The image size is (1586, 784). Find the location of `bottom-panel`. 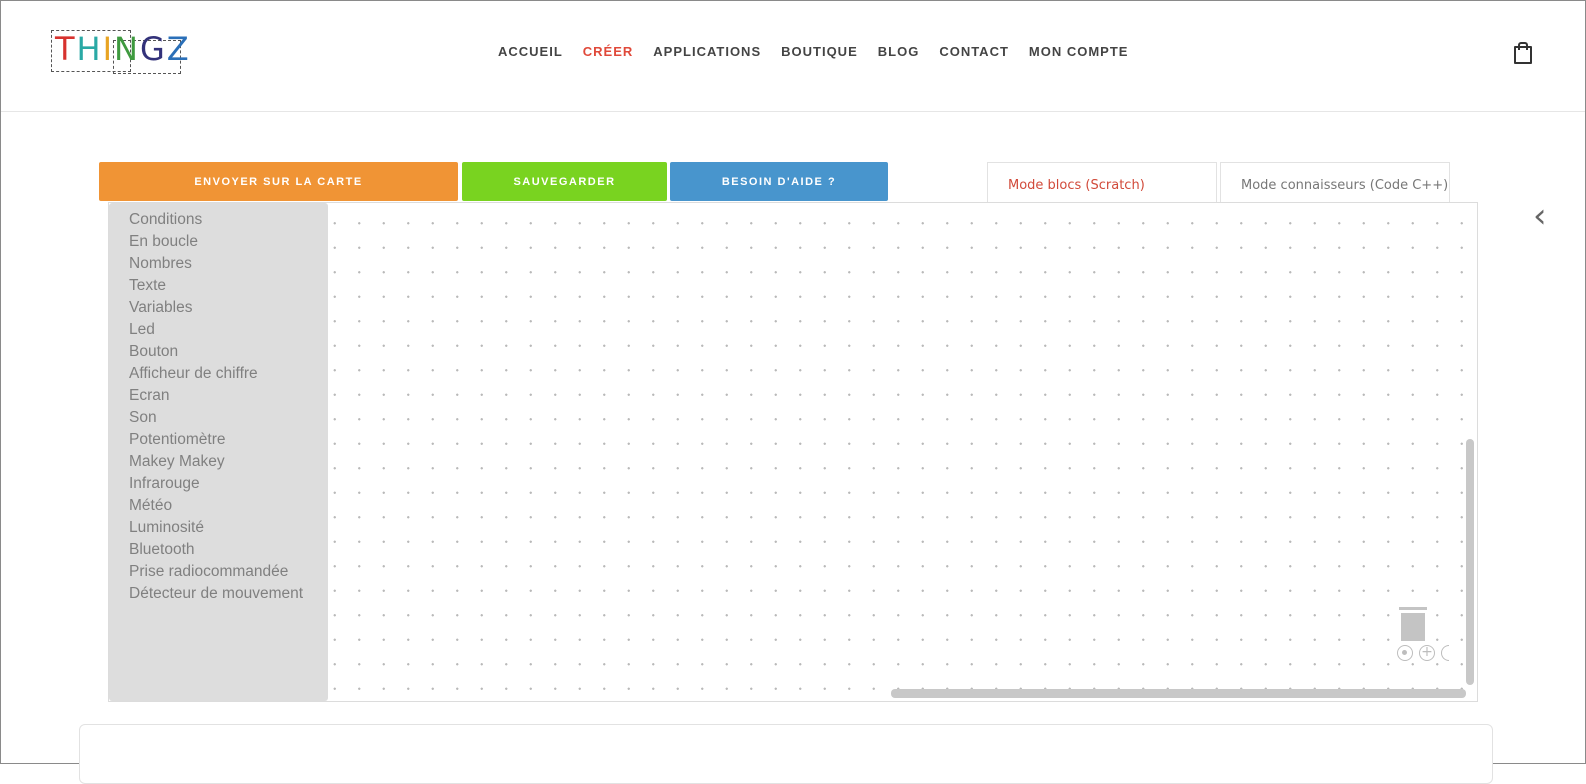

bottom-panel is located at coordinates (786, 754).